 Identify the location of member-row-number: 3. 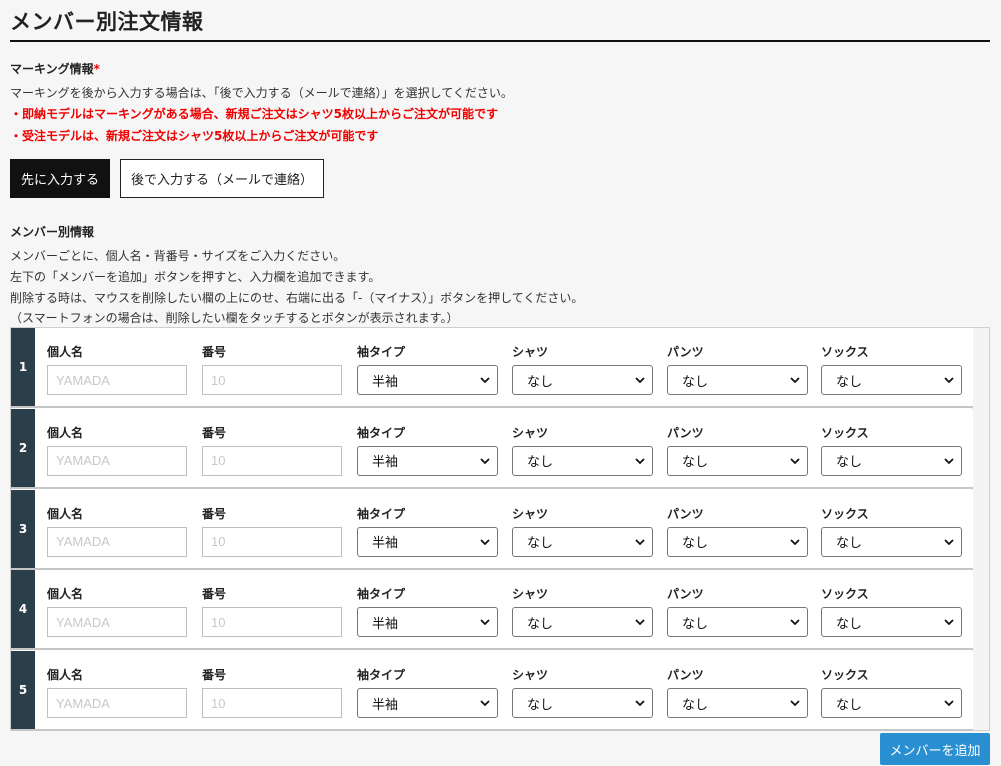
(23, 528).